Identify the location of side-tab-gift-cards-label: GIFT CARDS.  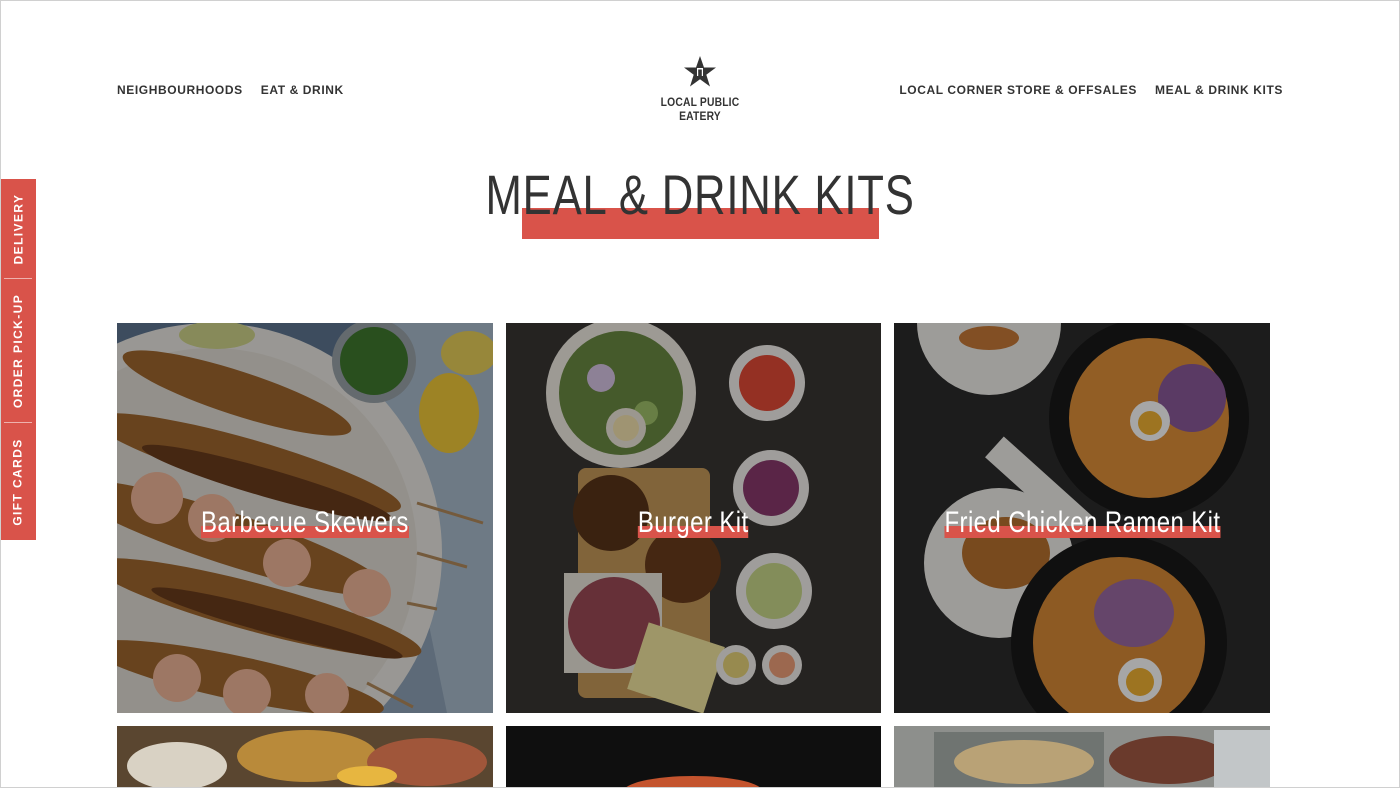
(18, 481).